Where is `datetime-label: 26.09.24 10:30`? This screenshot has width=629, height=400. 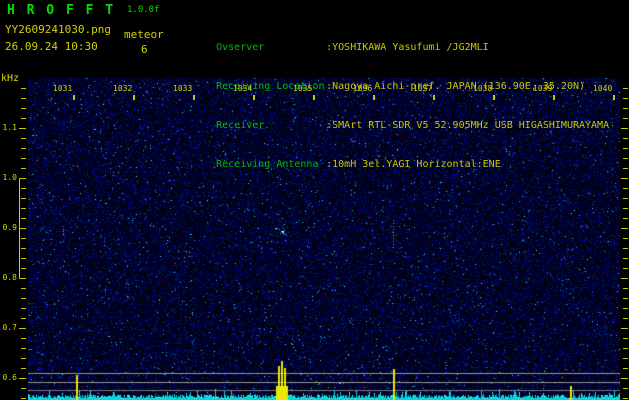
datetime-label: 26.09.24 10:30 is located at coordinates (51, 46).